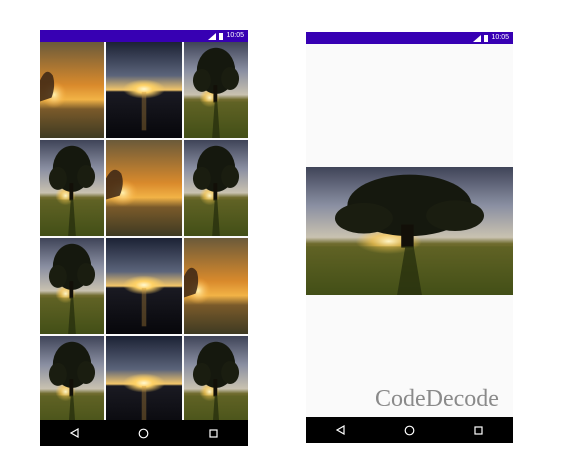 The height and width of the screenshot is (475, 561). What do you see at coordinates (409, 231) in the screenshot?
I see `preview-image` at bounding box center [409, 231].